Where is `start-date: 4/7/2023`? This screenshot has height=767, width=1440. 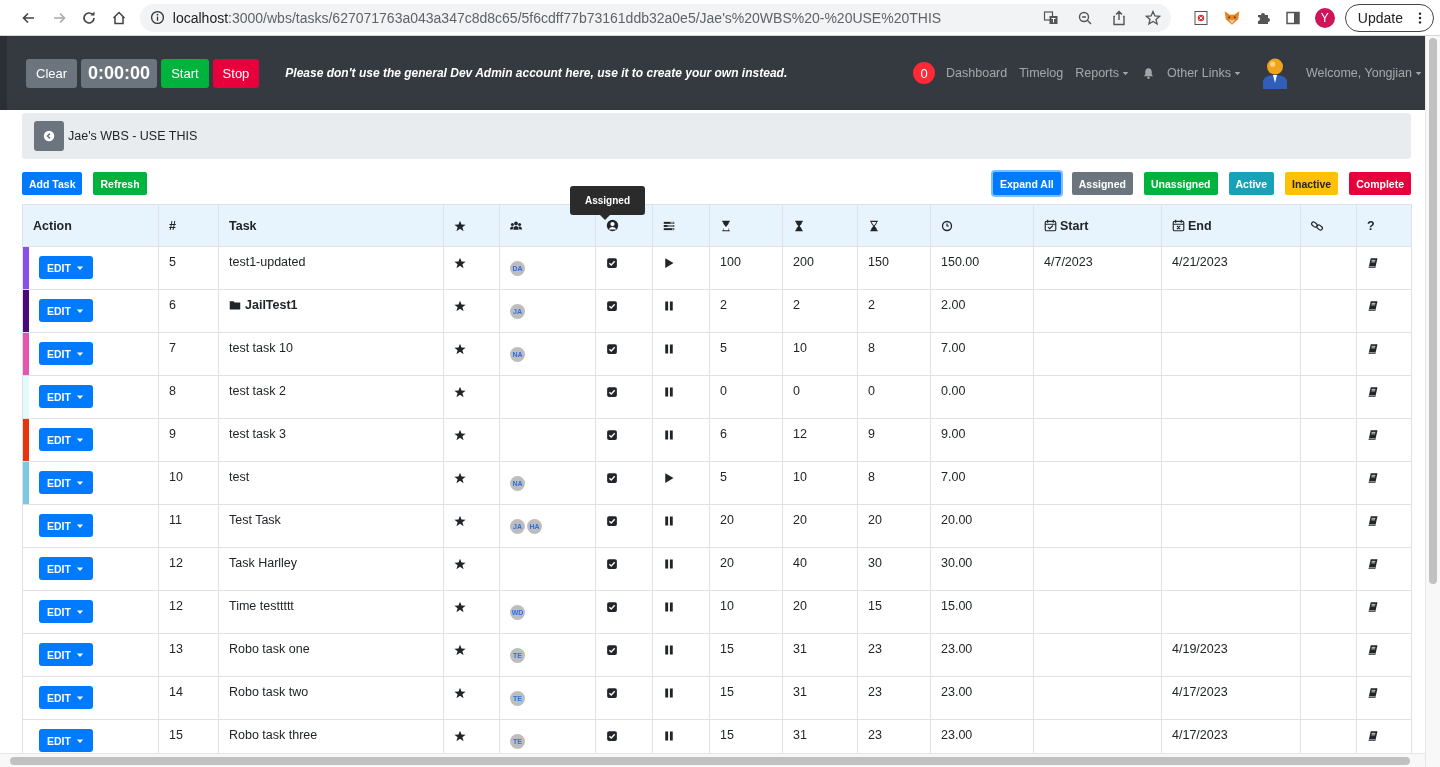 start-date: 4/7/2023 is located at coordinates (1068, 262).